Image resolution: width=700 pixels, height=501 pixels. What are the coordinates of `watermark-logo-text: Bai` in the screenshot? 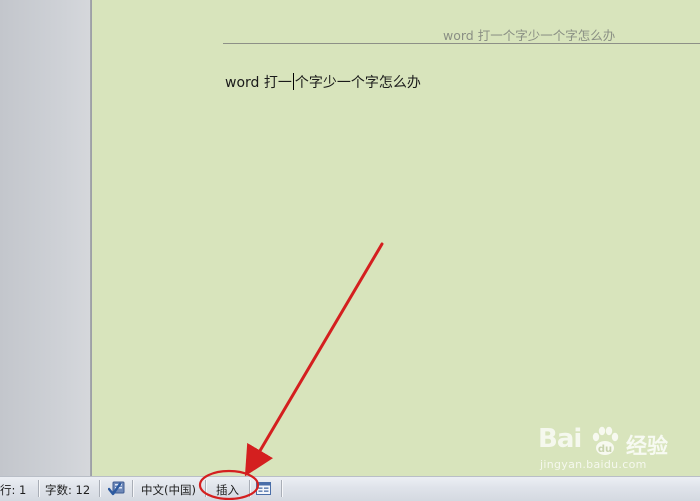 It's located at (560, 439).